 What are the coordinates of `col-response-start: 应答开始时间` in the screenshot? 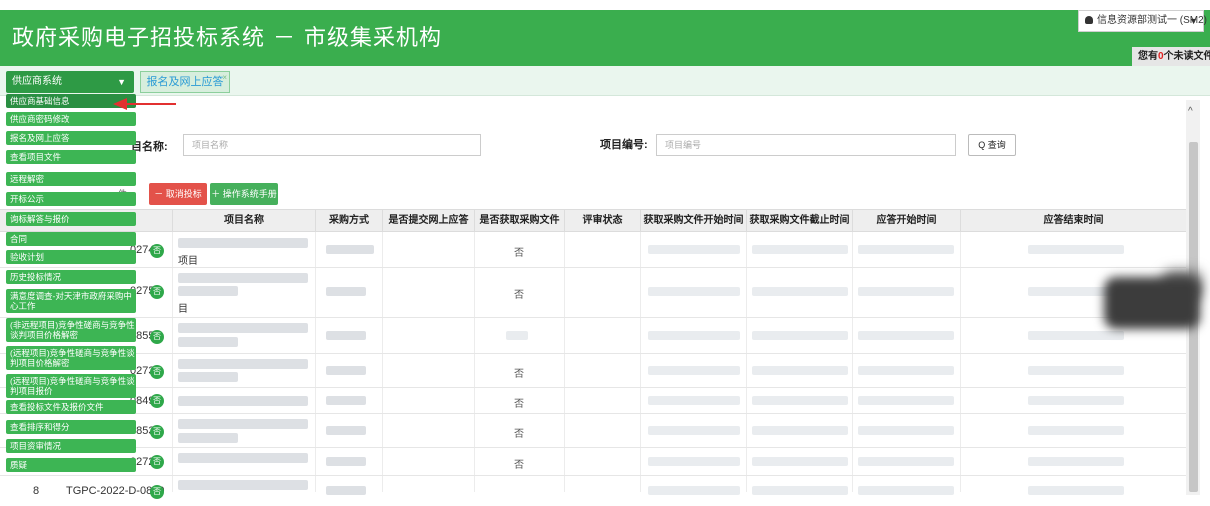 It's located at (906, 221).